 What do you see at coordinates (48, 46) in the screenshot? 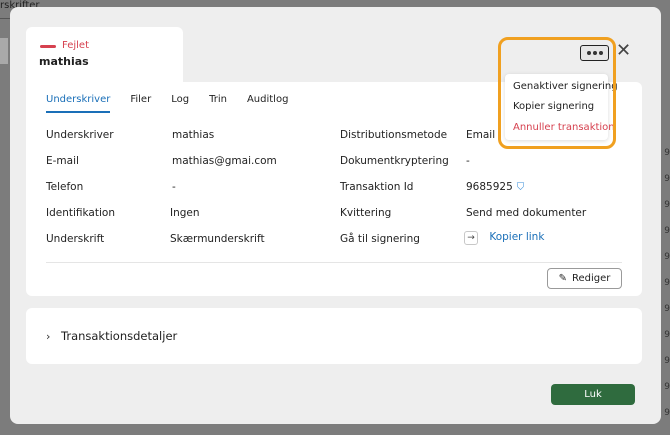
I see `status-indicator` at bounding box center [48, 46].